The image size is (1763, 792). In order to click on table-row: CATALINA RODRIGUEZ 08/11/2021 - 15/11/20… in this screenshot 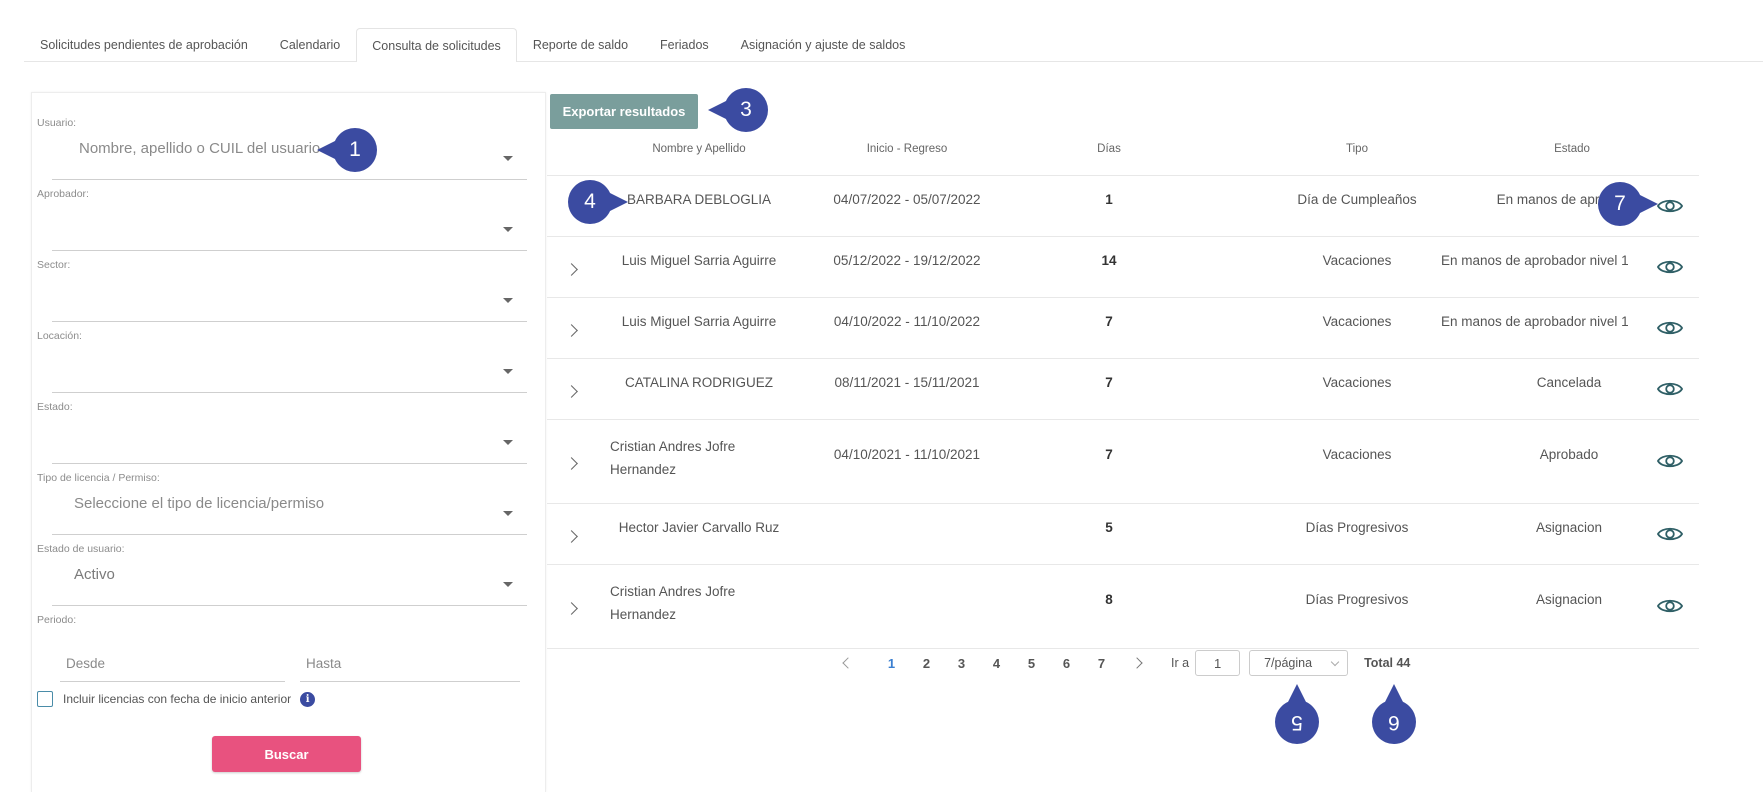, I will do `click(1123, 389)`.